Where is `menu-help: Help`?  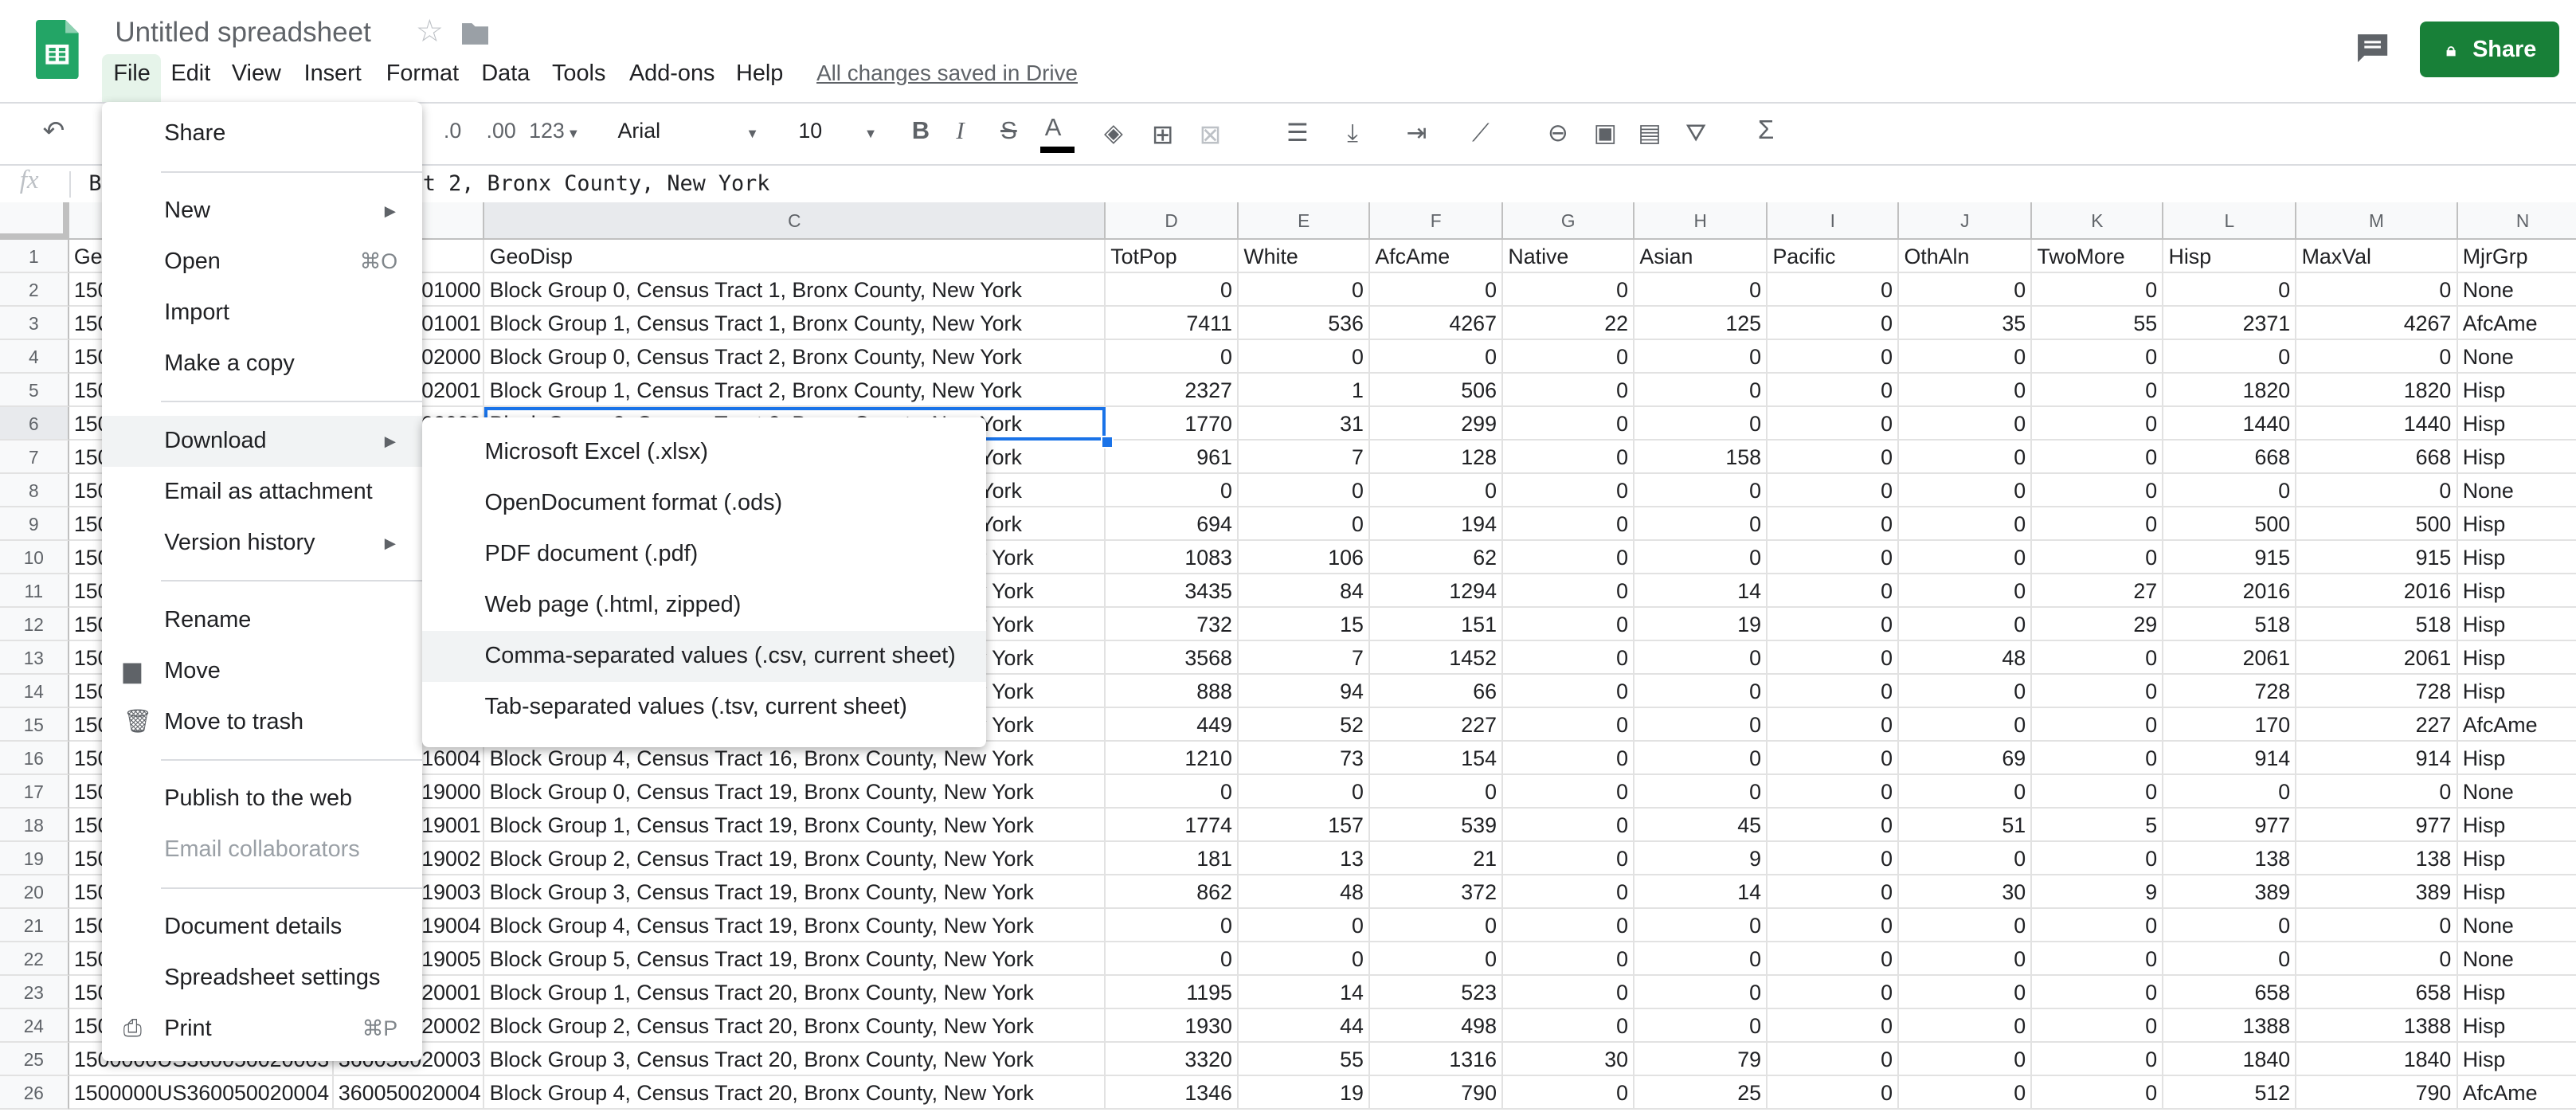 menu-help: Help is located at coordinates (759, 74).